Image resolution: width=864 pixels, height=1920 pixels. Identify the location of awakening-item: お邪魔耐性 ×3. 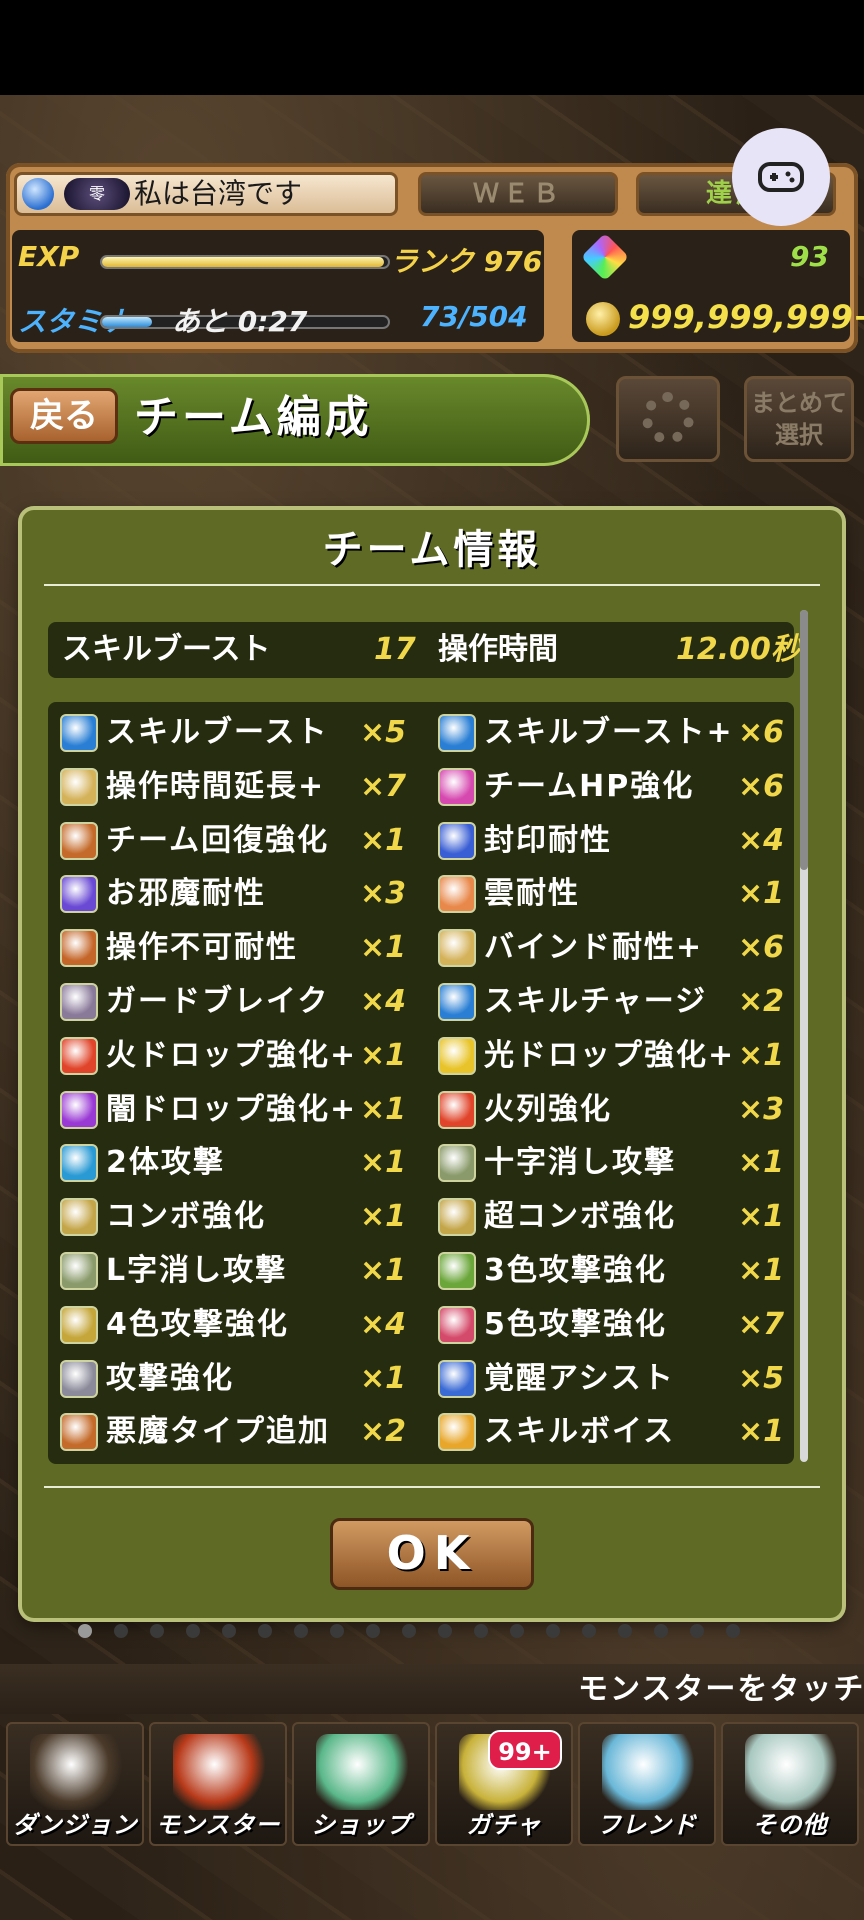
(233, 894).